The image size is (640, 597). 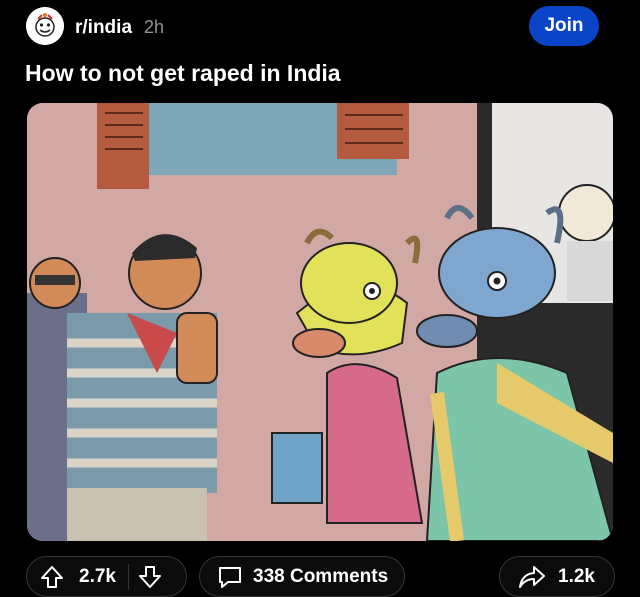 I want to click on comments-button: 338 Comments, so click(x=302, y=576).